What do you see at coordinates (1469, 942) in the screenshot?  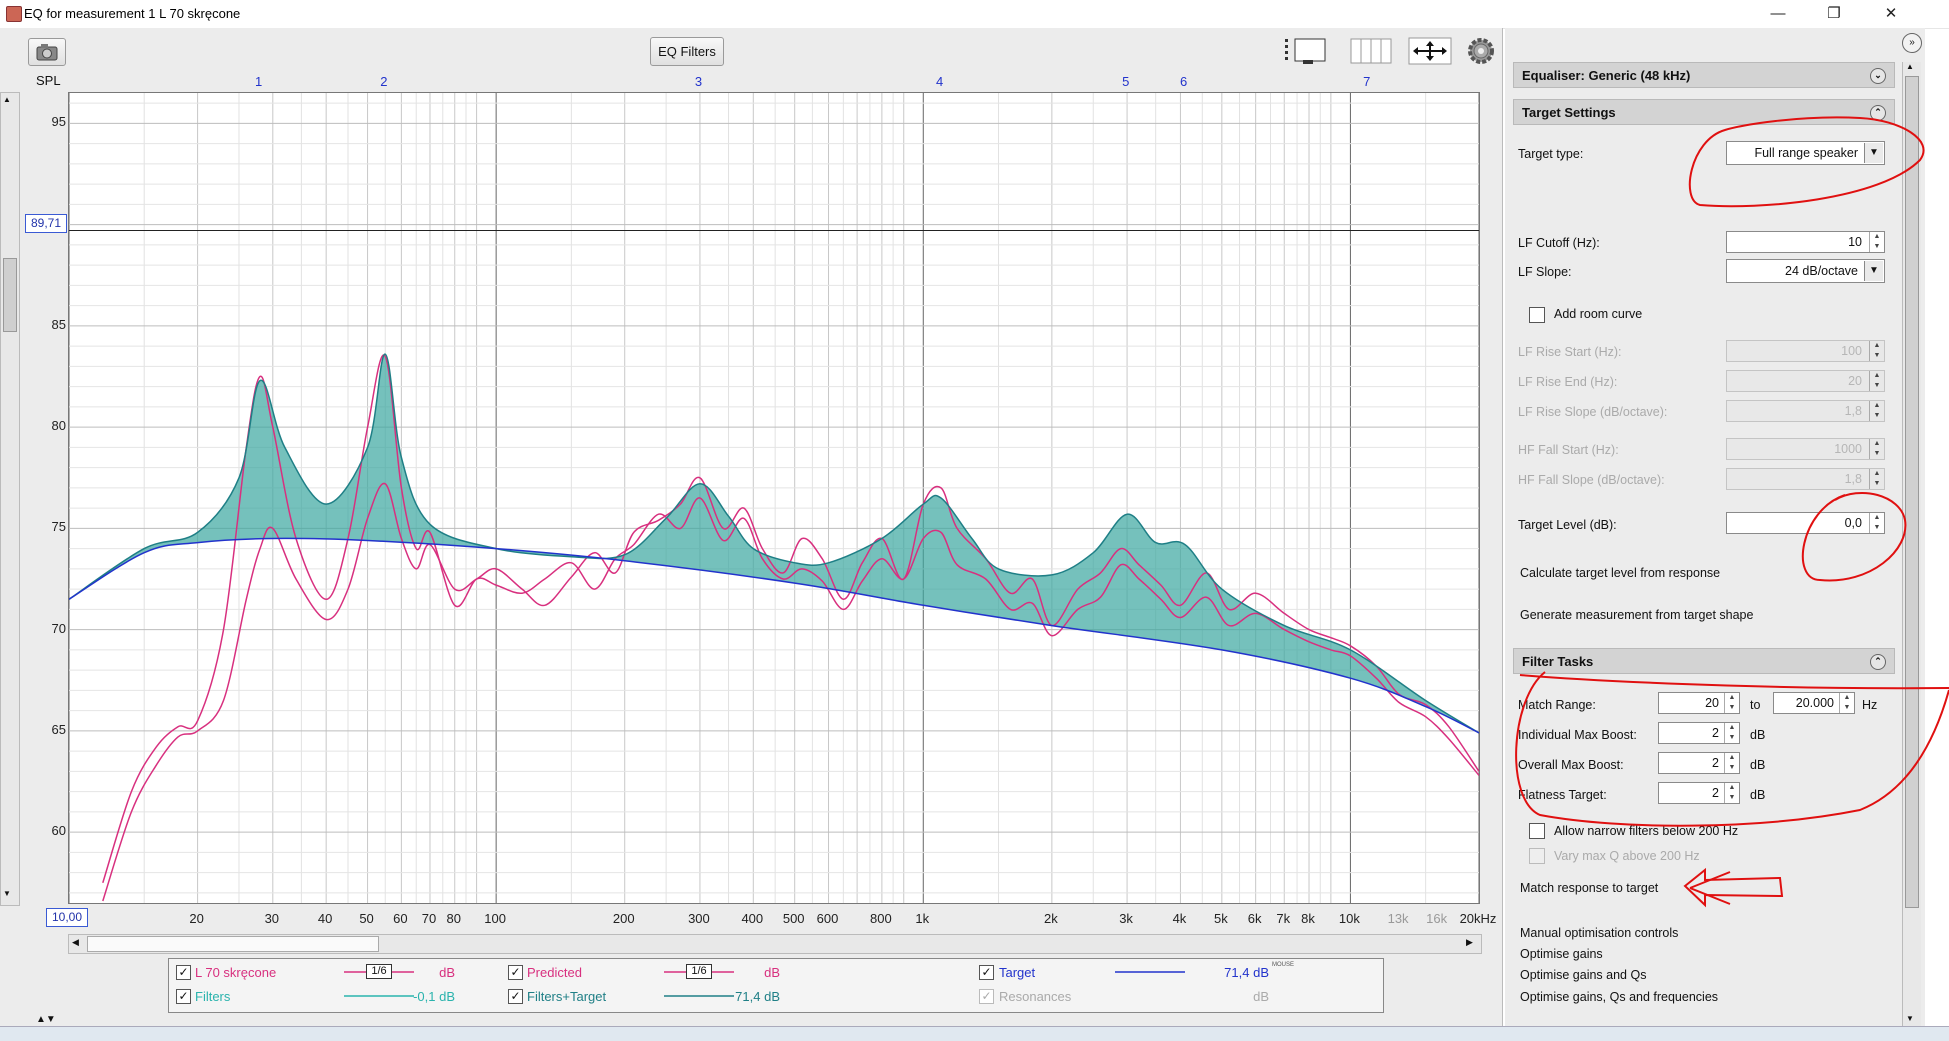 I see `scroll-right-icon: ▶` at bounding box center [1469, 942].